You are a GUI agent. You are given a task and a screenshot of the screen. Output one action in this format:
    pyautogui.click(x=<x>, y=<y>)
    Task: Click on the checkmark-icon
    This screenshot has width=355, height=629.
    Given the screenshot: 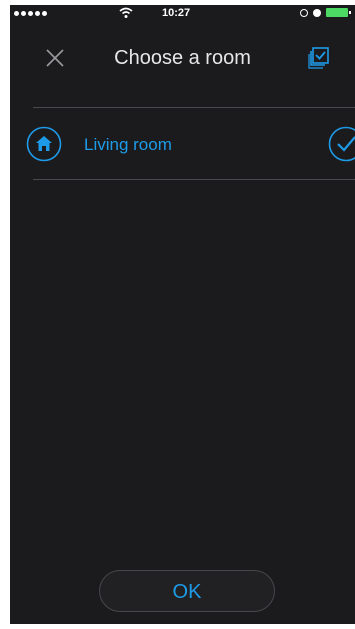 What is the action you would take?
    pyautogui.click(x=341, y=144)
    